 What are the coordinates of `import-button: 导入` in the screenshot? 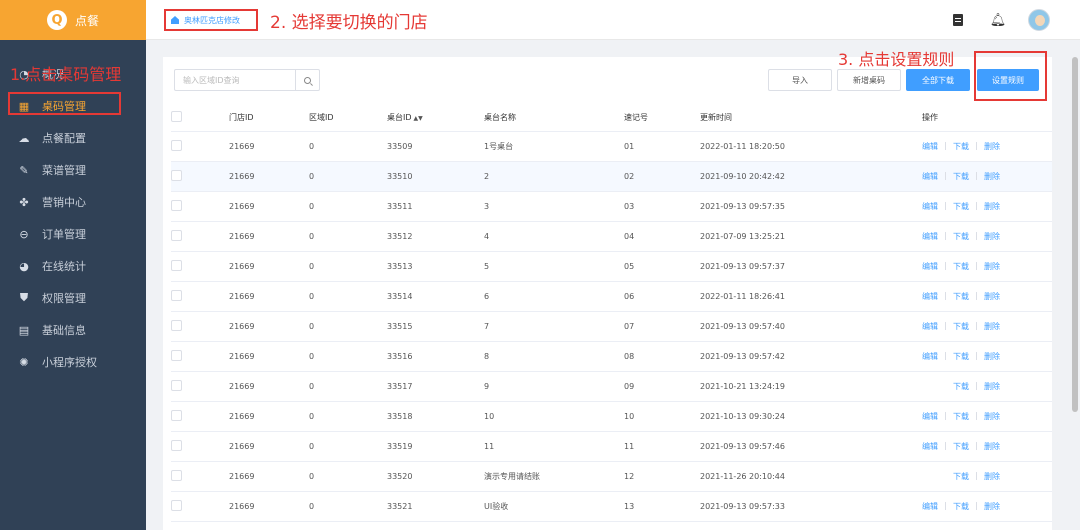 It's located at (800, 80).